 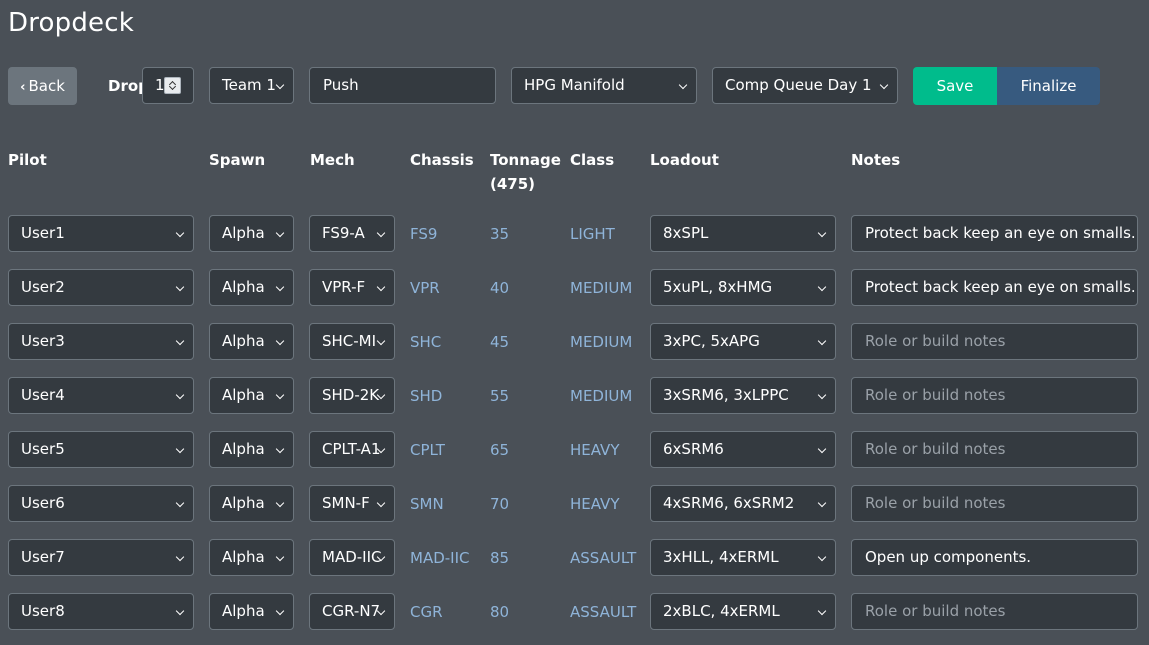 I want to click on pilot-select: User4, so click(x=101, y=395).